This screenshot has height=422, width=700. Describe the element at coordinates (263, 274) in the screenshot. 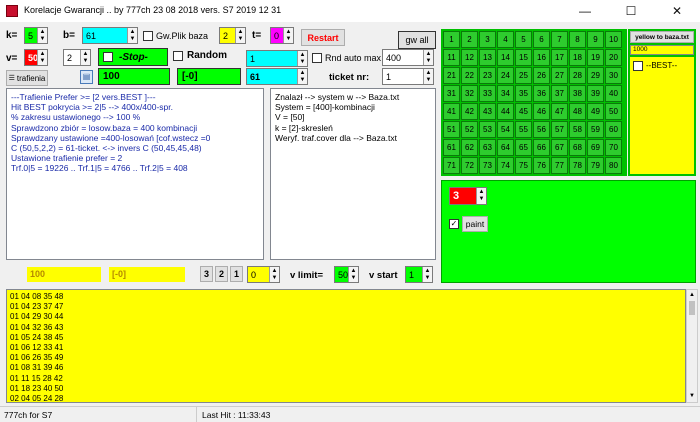

I see `bottom-stepper: 0 ▲ ▼` at that location.